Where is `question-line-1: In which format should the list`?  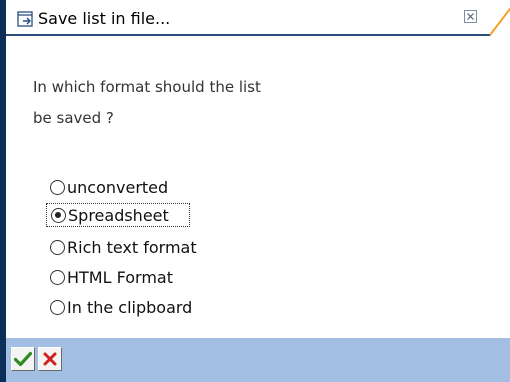
question-line-1: In which format should the list is located at coordinates (147, 87).